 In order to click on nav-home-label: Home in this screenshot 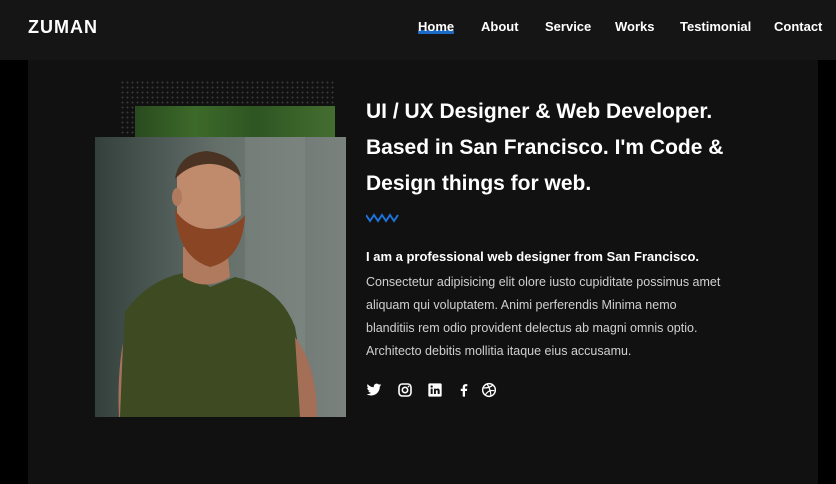, I will do `click(436, 26)`.